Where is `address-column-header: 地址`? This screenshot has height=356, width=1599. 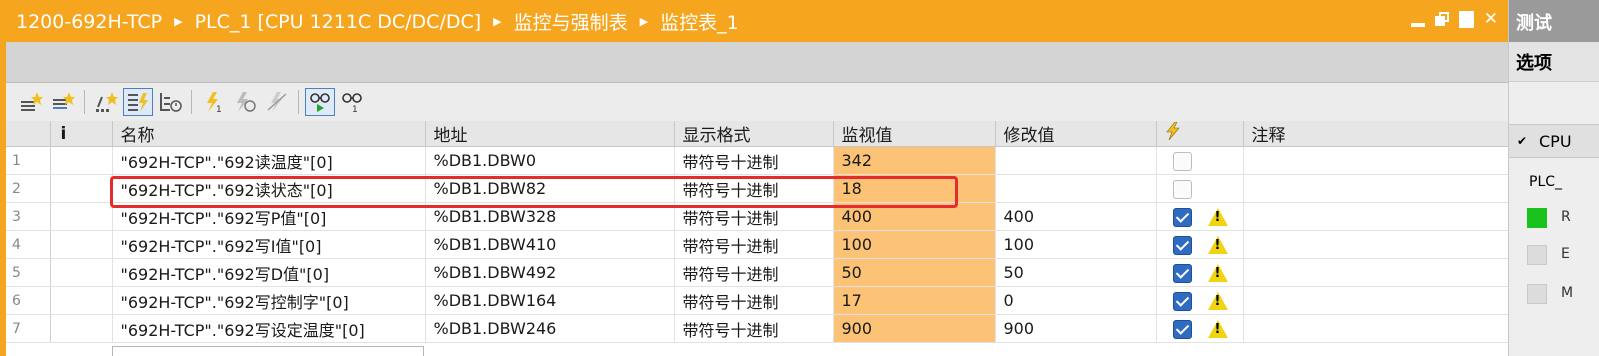 address-column-header: 地址 is located at coordinates (550, 134).